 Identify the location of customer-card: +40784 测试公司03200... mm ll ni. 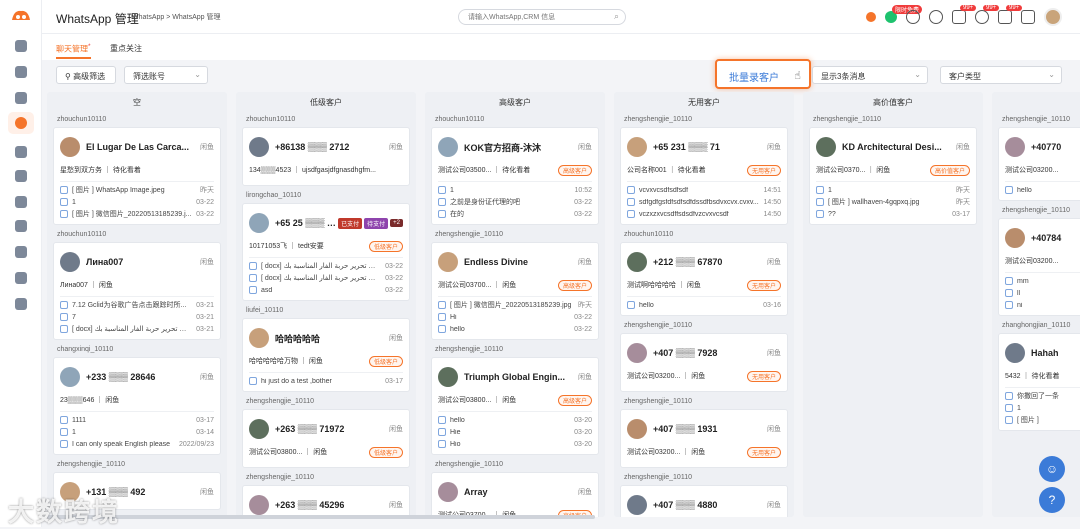
(1039, 267).